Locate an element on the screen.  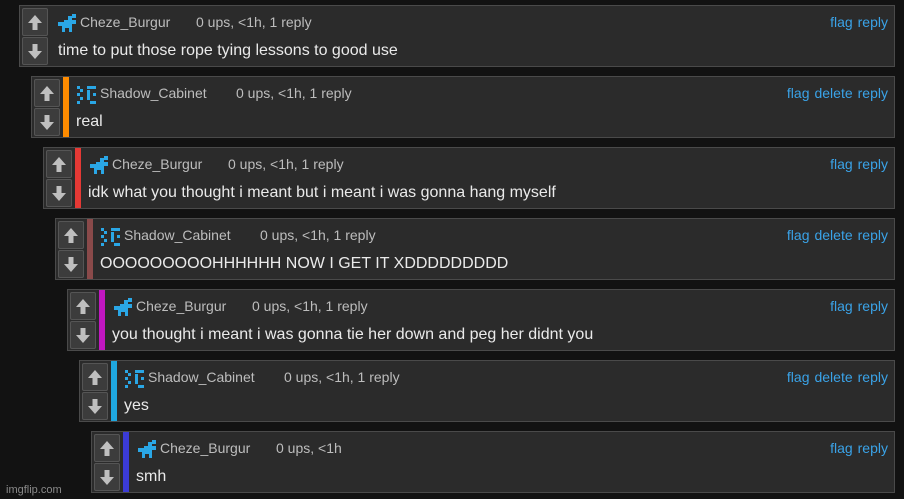
comment-text: OOOOOOOOOHHHHHH NOW I GET IT XDDDDDDDDD is located at coordinates (304, 263).